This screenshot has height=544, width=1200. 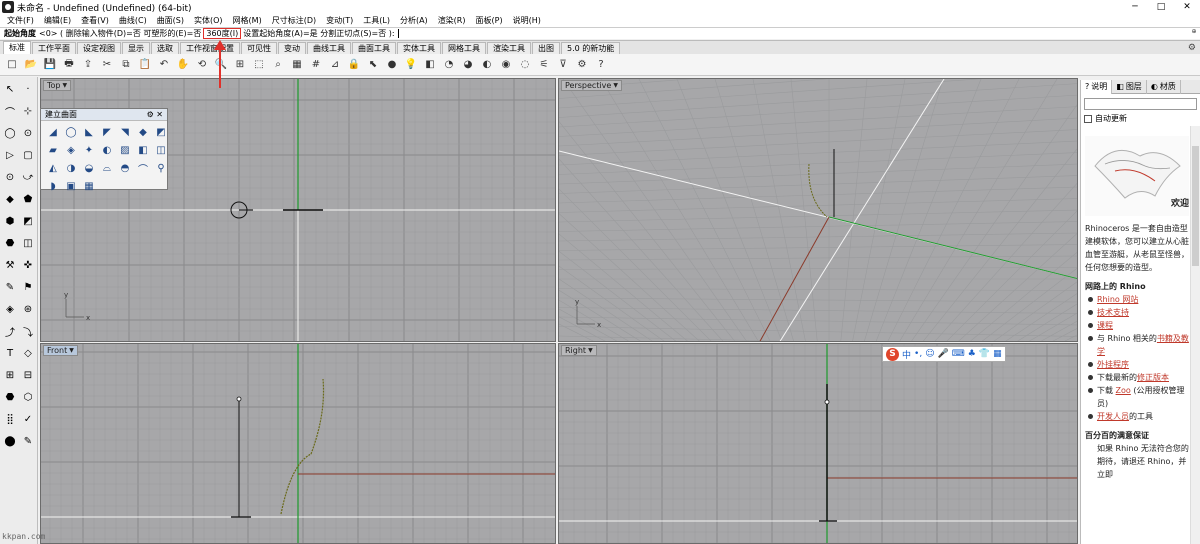 I want to click on command-cursor, so click(x=398, y=33).